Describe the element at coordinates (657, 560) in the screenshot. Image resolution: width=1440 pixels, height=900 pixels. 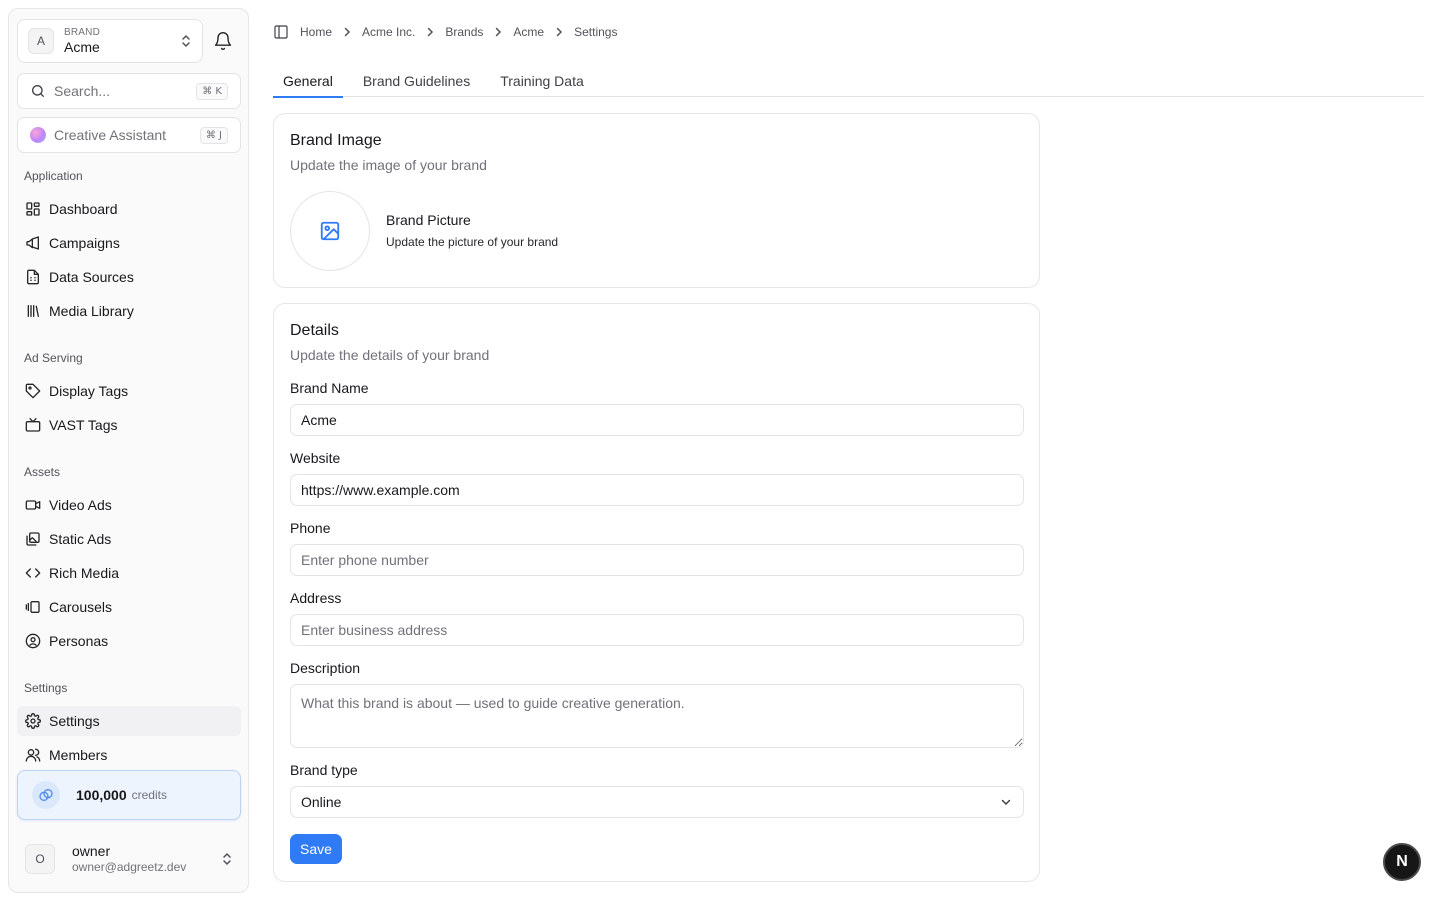
I see `phone-input` at that location.